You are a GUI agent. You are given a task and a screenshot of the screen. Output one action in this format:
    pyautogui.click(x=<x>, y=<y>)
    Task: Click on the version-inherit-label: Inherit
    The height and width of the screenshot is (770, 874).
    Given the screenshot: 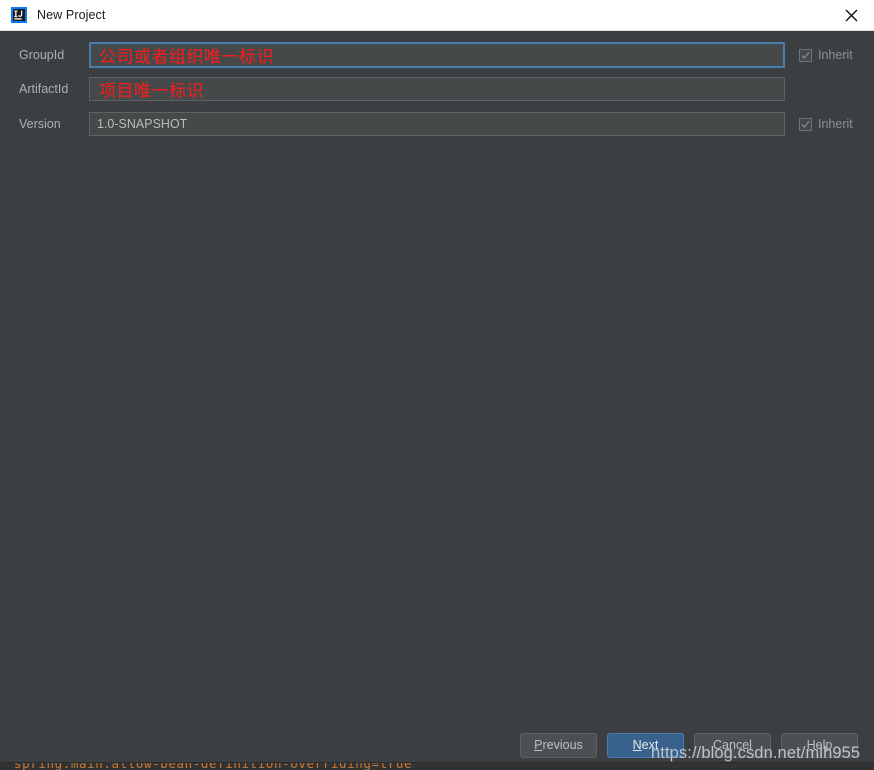 What is the action you would take?
    pyautogui.click(x=835, y=124)
    